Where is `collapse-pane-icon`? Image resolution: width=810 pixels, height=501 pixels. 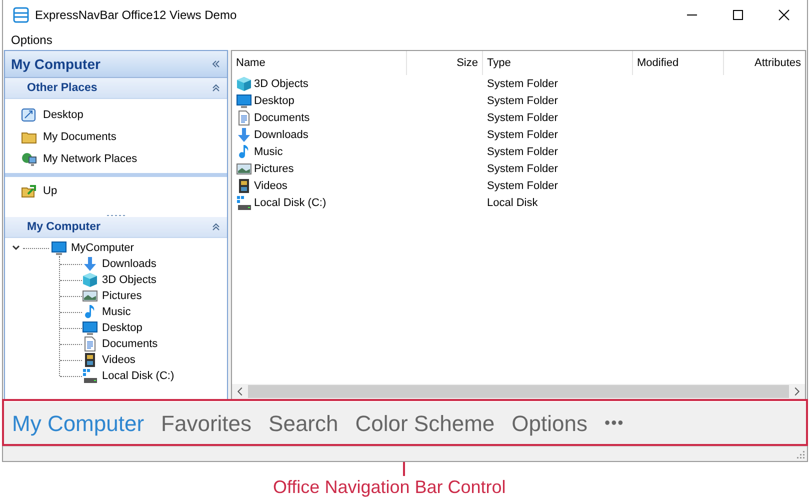
collapse-pane-icon is located at coordinates (216, 64).